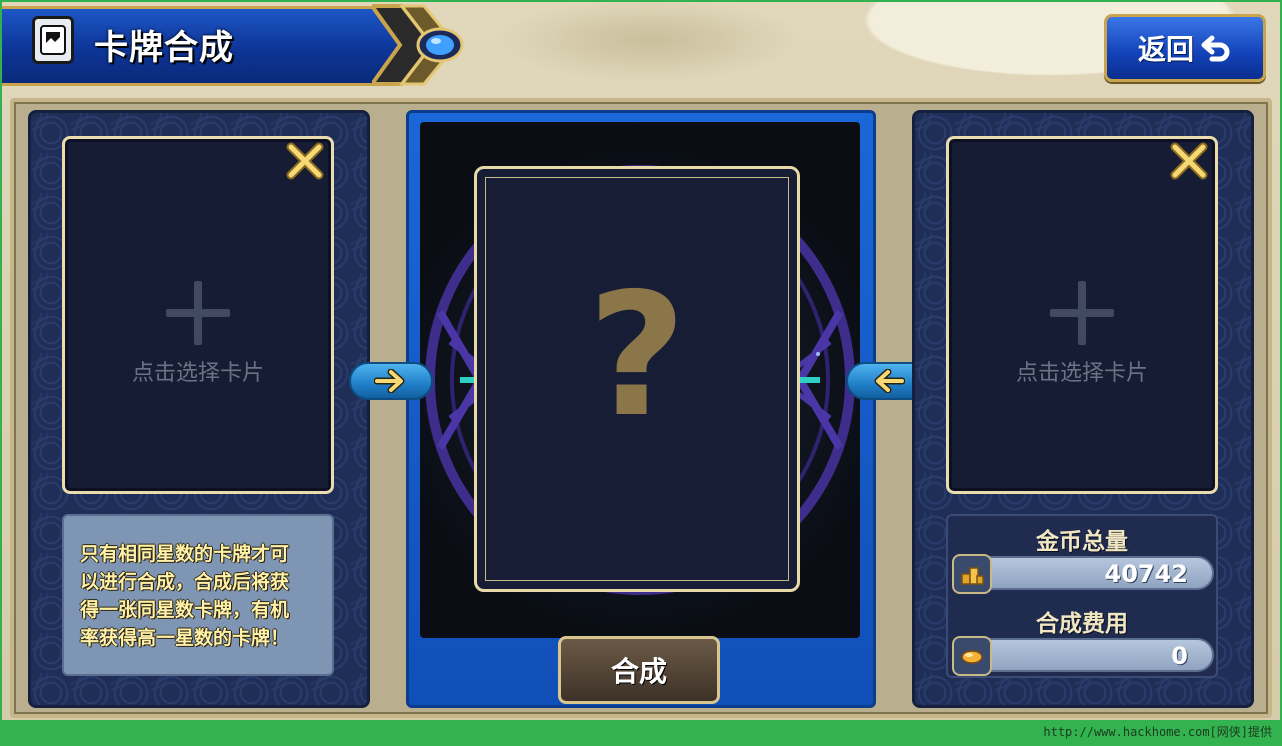 Image resolution: width=1282 pixels, height=746 pixels. I want to click on rule-info-line-1: 只有相同星数的卡牌才可, so click(185, 554).